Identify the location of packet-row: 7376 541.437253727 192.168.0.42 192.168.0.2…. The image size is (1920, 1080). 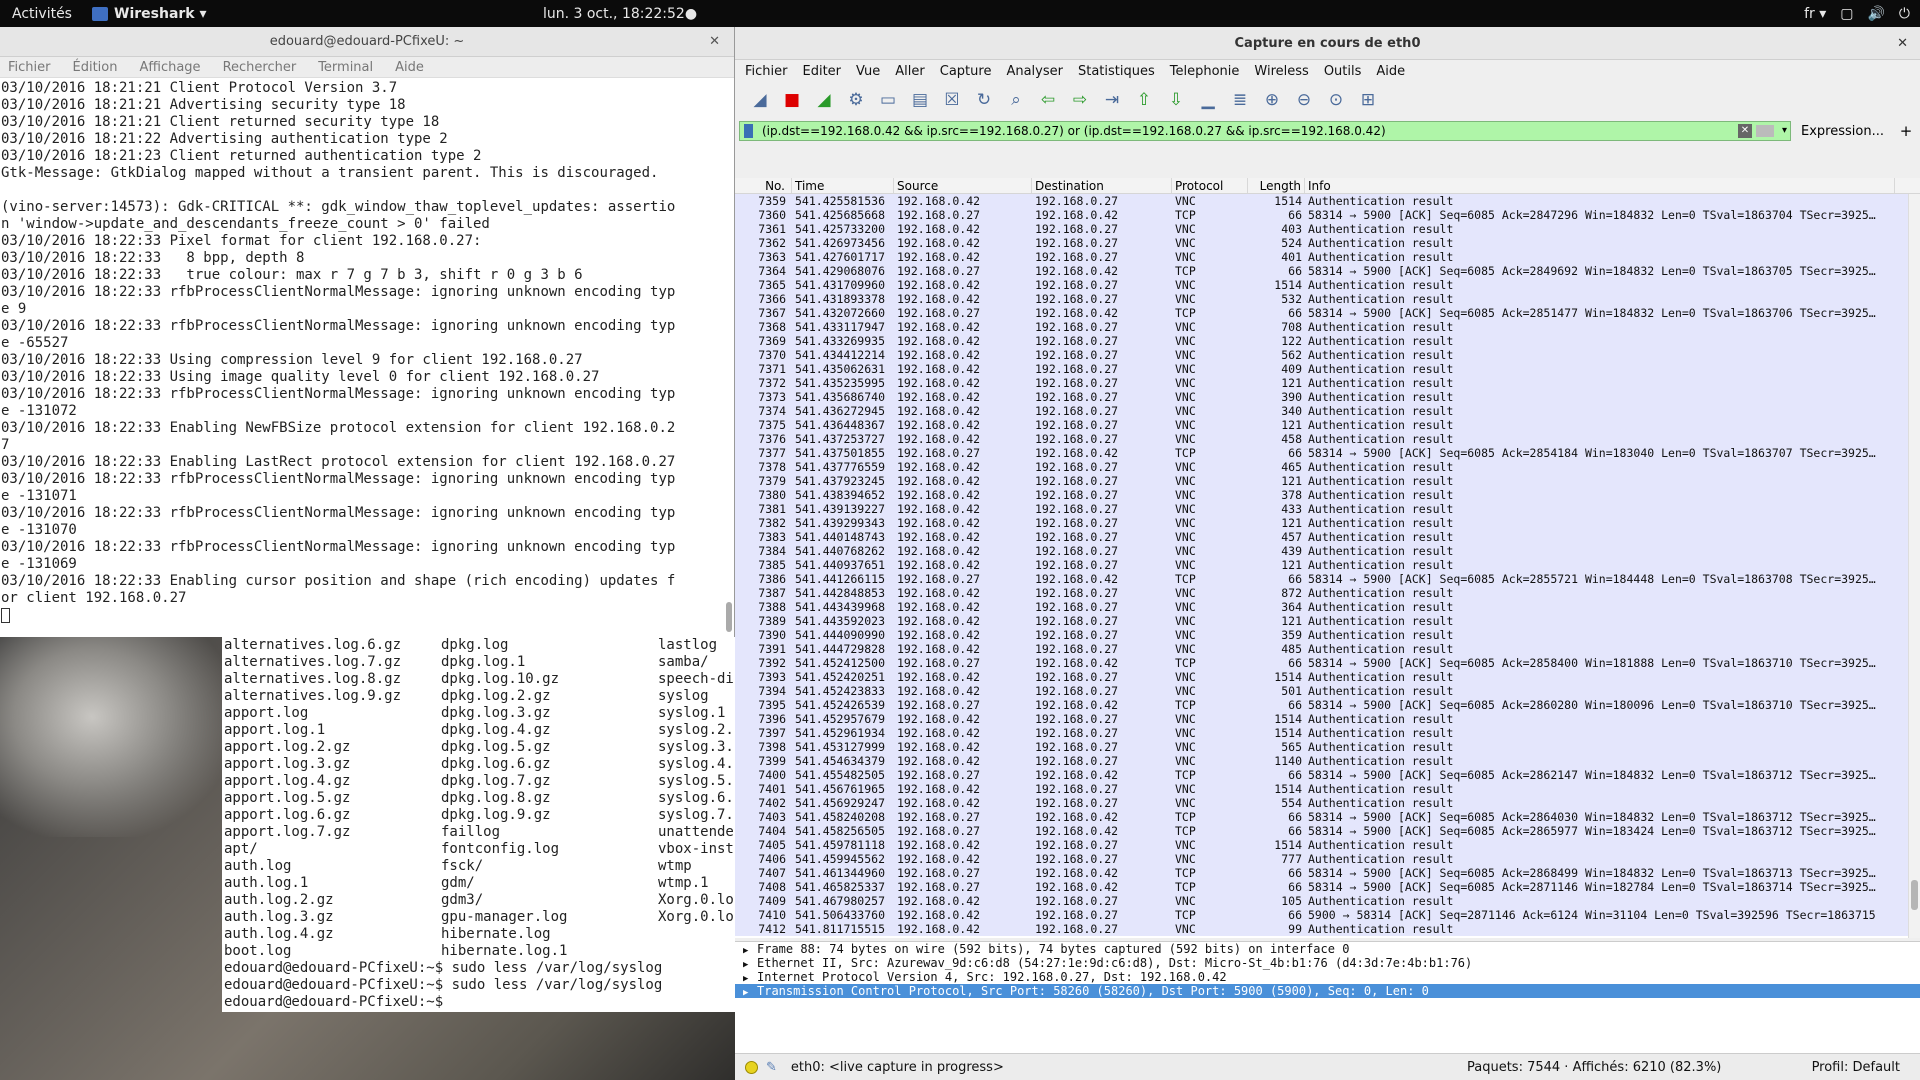
(1327, 439).